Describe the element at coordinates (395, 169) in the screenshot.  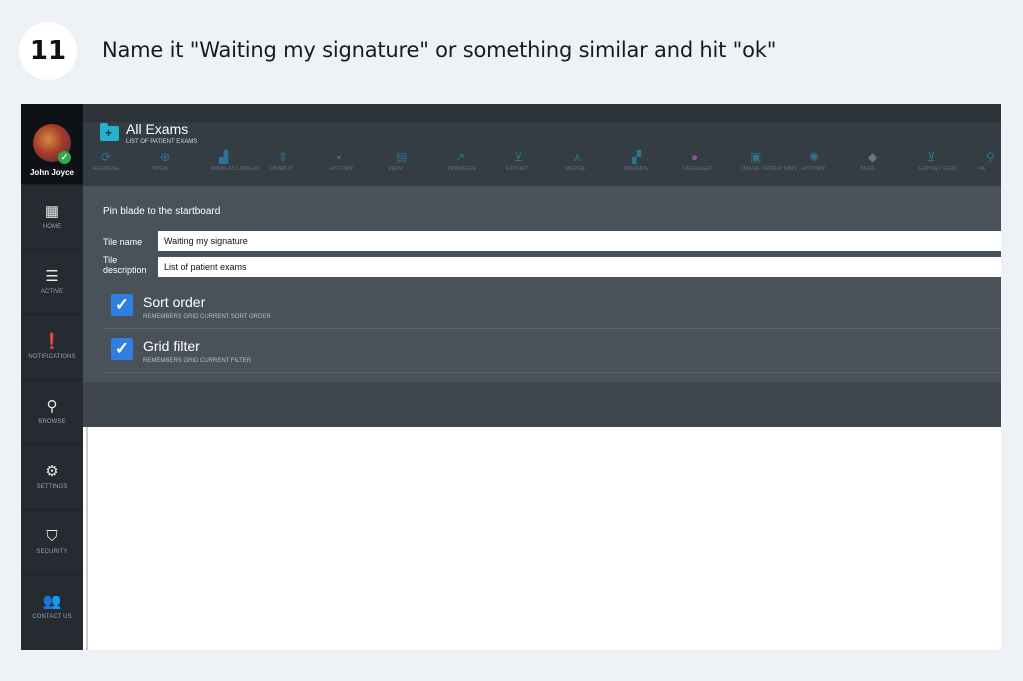
I see `toolbar-label: VIEW` at that location.